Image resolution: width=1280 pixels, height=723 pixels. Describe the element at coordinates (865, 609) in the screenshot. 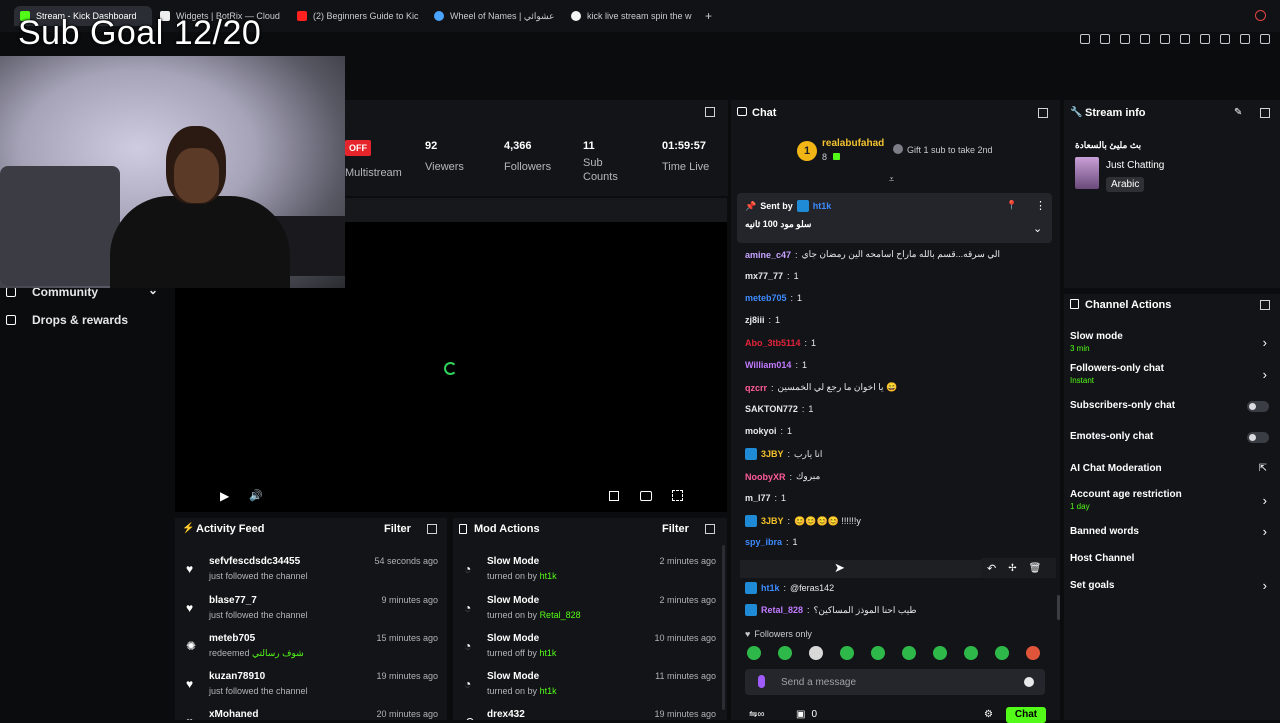

I see `chat-message-text: طيب احنا الموذز المساكين؟` at that location.